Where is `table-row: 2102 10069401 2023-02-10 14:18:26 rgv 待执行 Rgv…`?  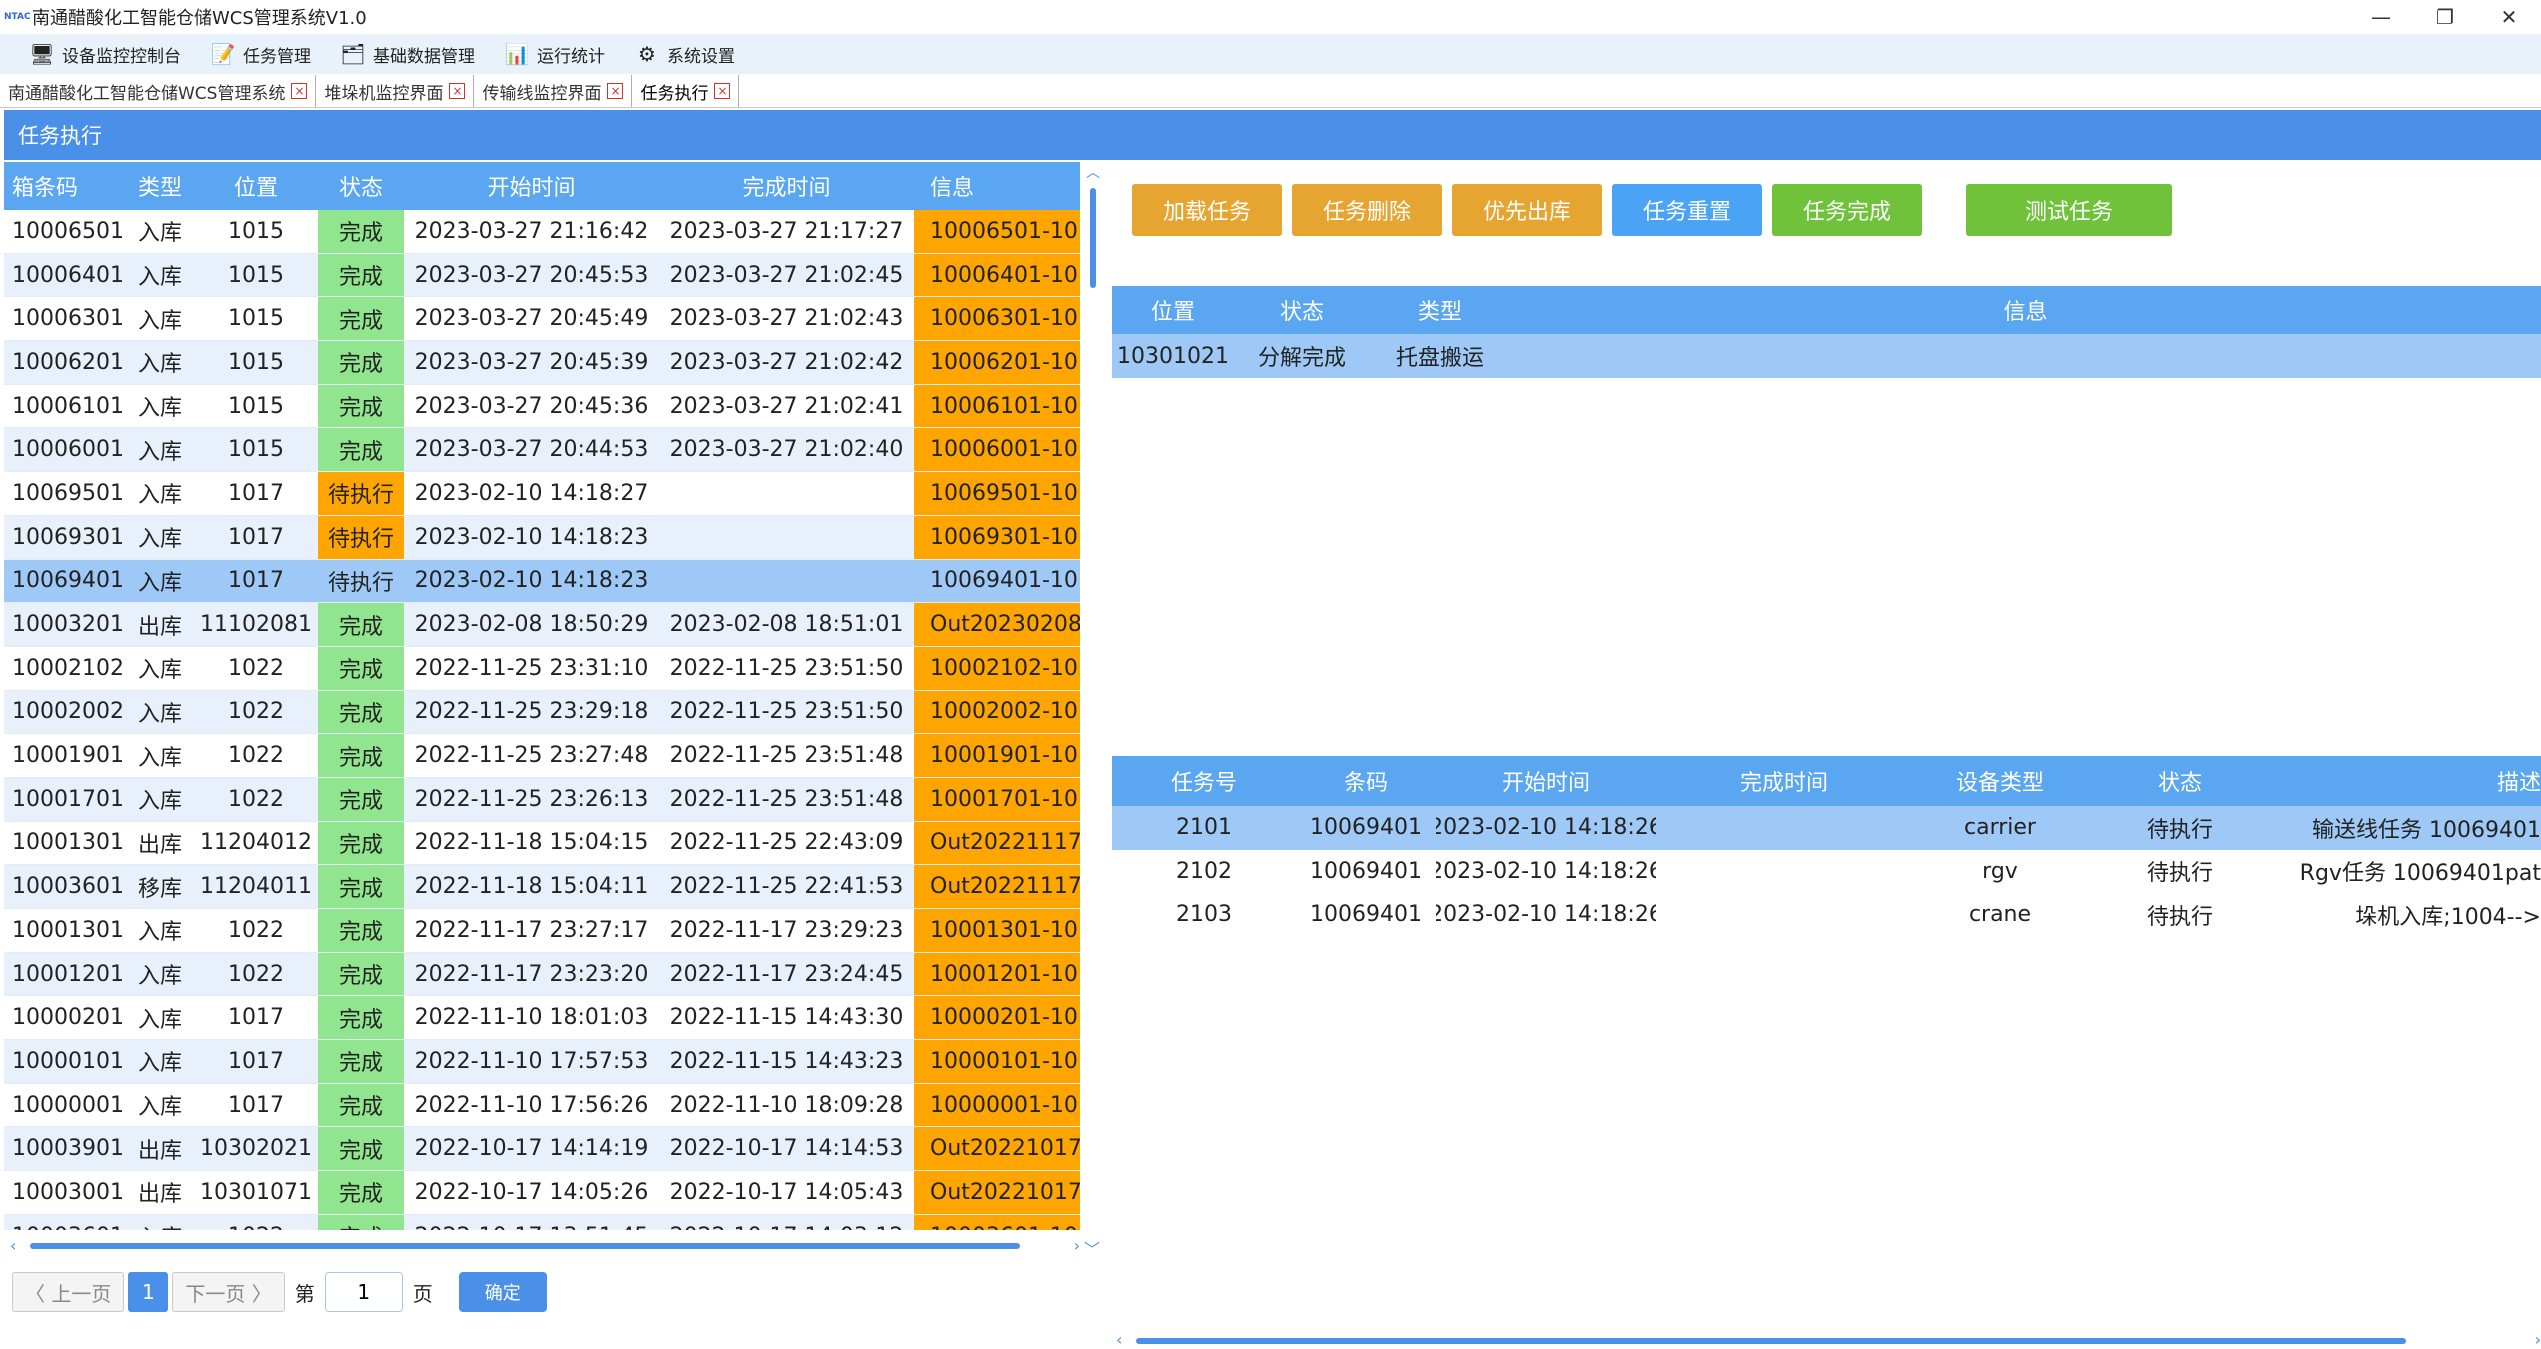
table-row: 2102 10069401 2023-02-10 14:18:26 rgv 待执行 Rgv… is located at coordinates (1826, 872).